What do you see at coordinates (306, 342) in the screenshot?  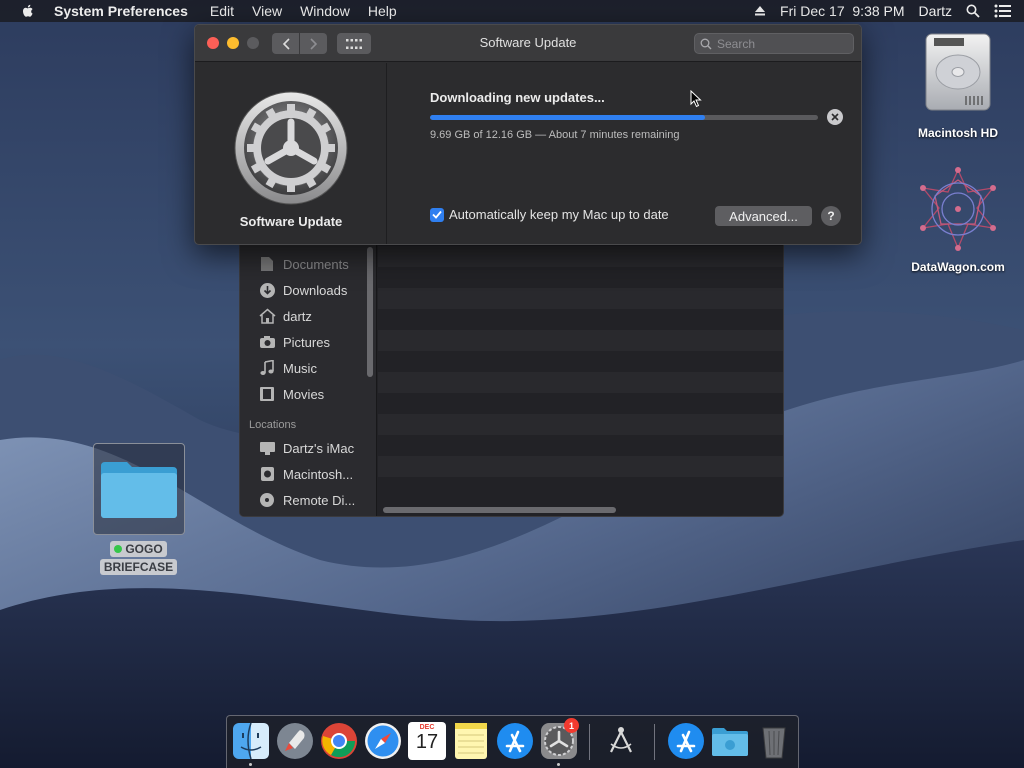 I see `sidebar-item-label: Pictures` at bounding box center [306, 342].